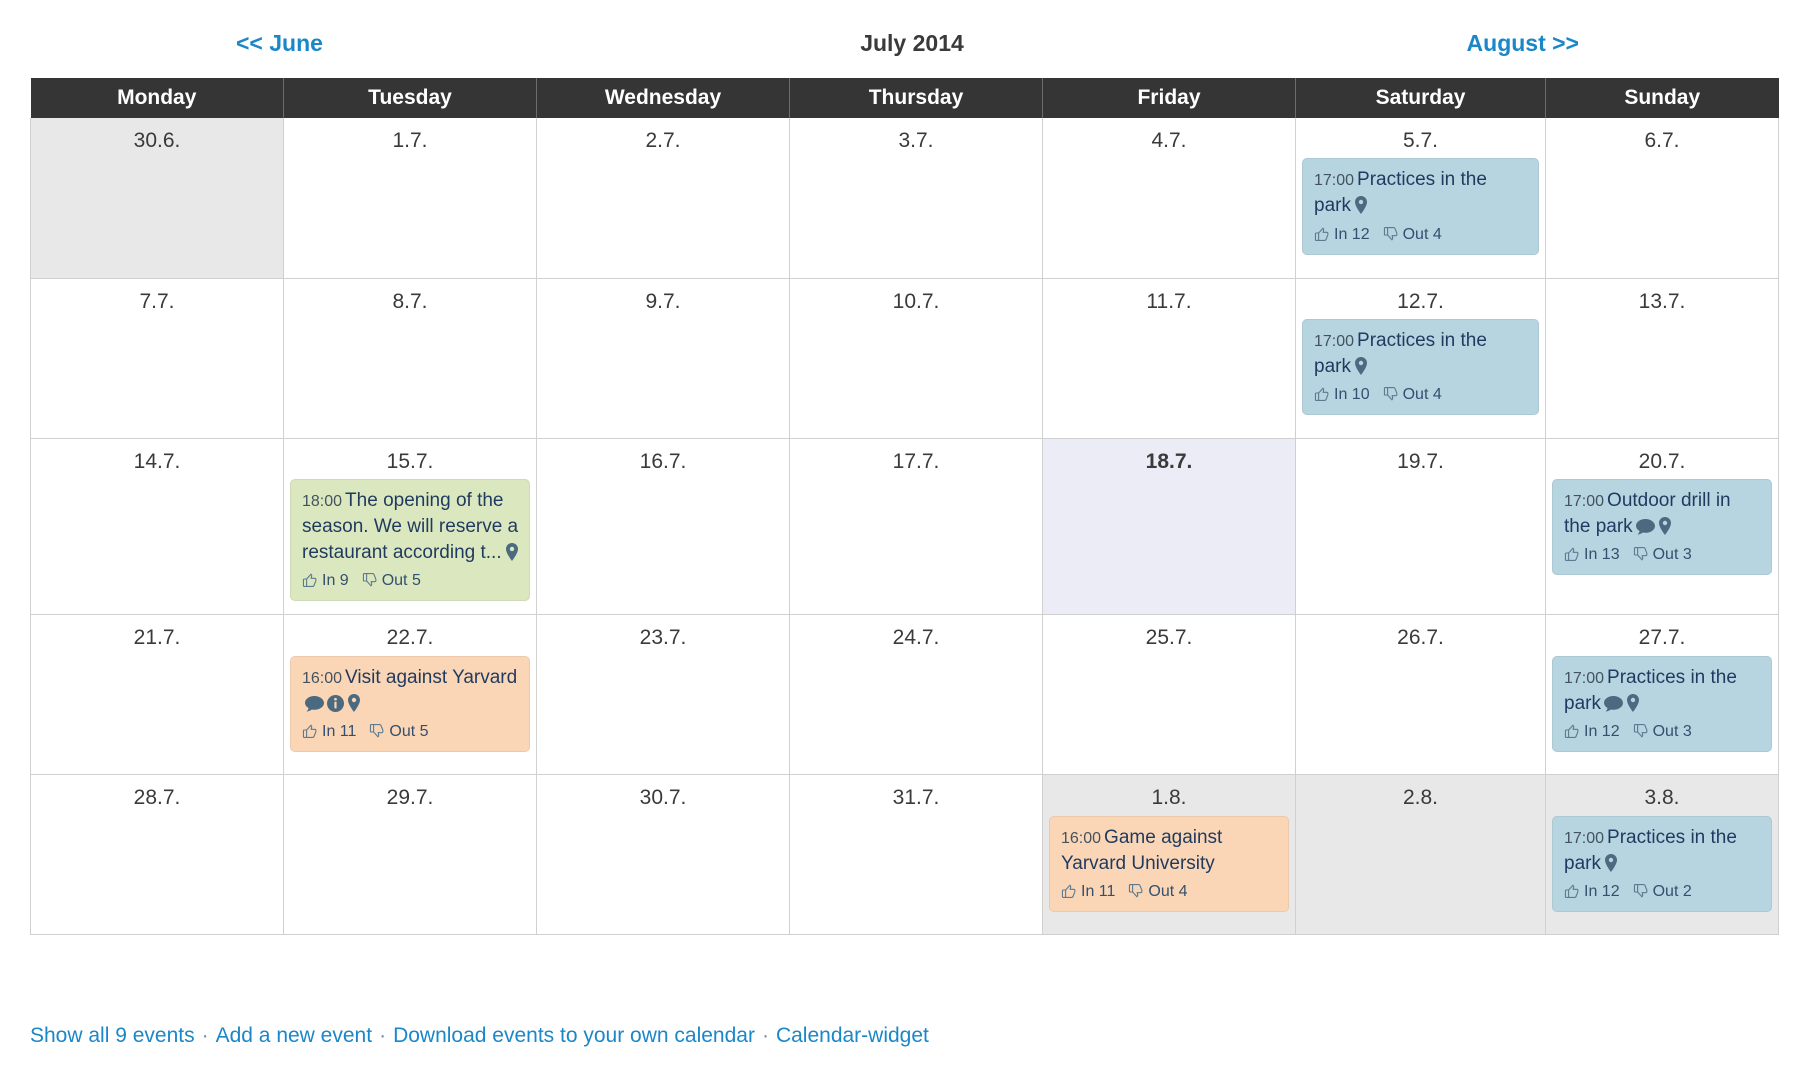  What do you see at coordinates (1420, 301) in the screenshot?
I see `day-number: 12.7.` at bounding box center [1420, 301].